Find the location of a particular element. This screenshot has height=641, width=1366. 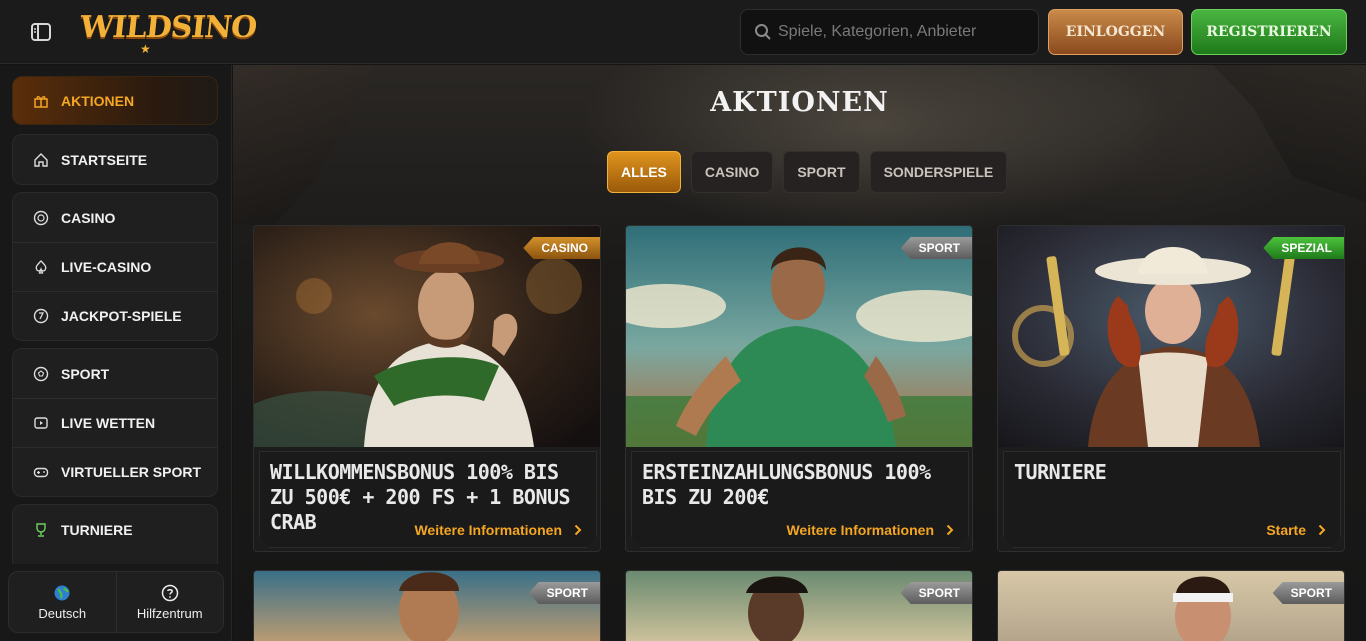

sidebar-item-label: AKTIONEN is located at coordinates (98, 100).